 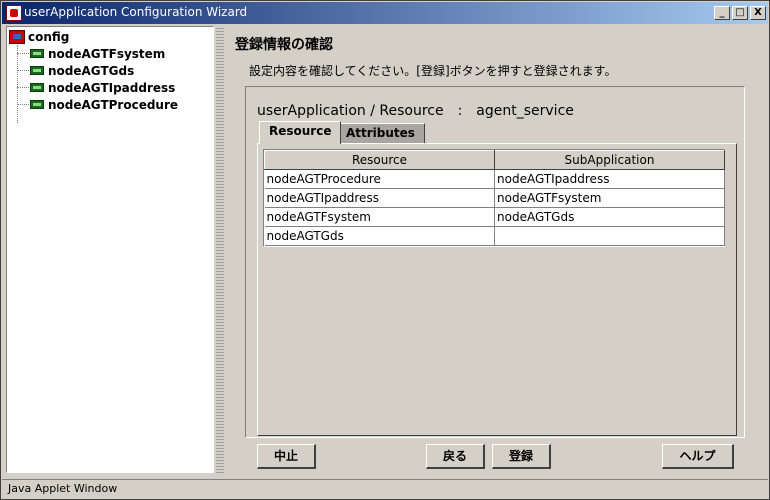 I want to click on minimize-button: _, so click(x=722, y=13).